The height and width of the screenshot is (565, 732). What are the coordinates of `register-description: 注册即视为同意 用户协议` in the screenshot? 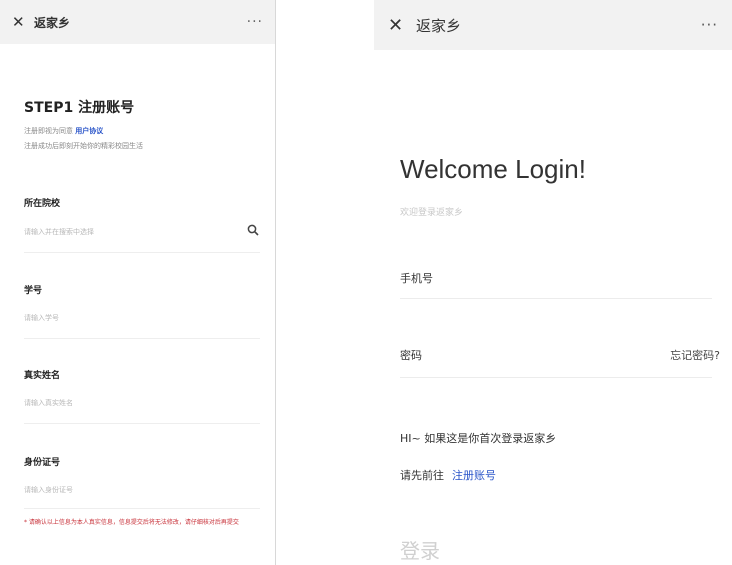 It's located at (63, 131).